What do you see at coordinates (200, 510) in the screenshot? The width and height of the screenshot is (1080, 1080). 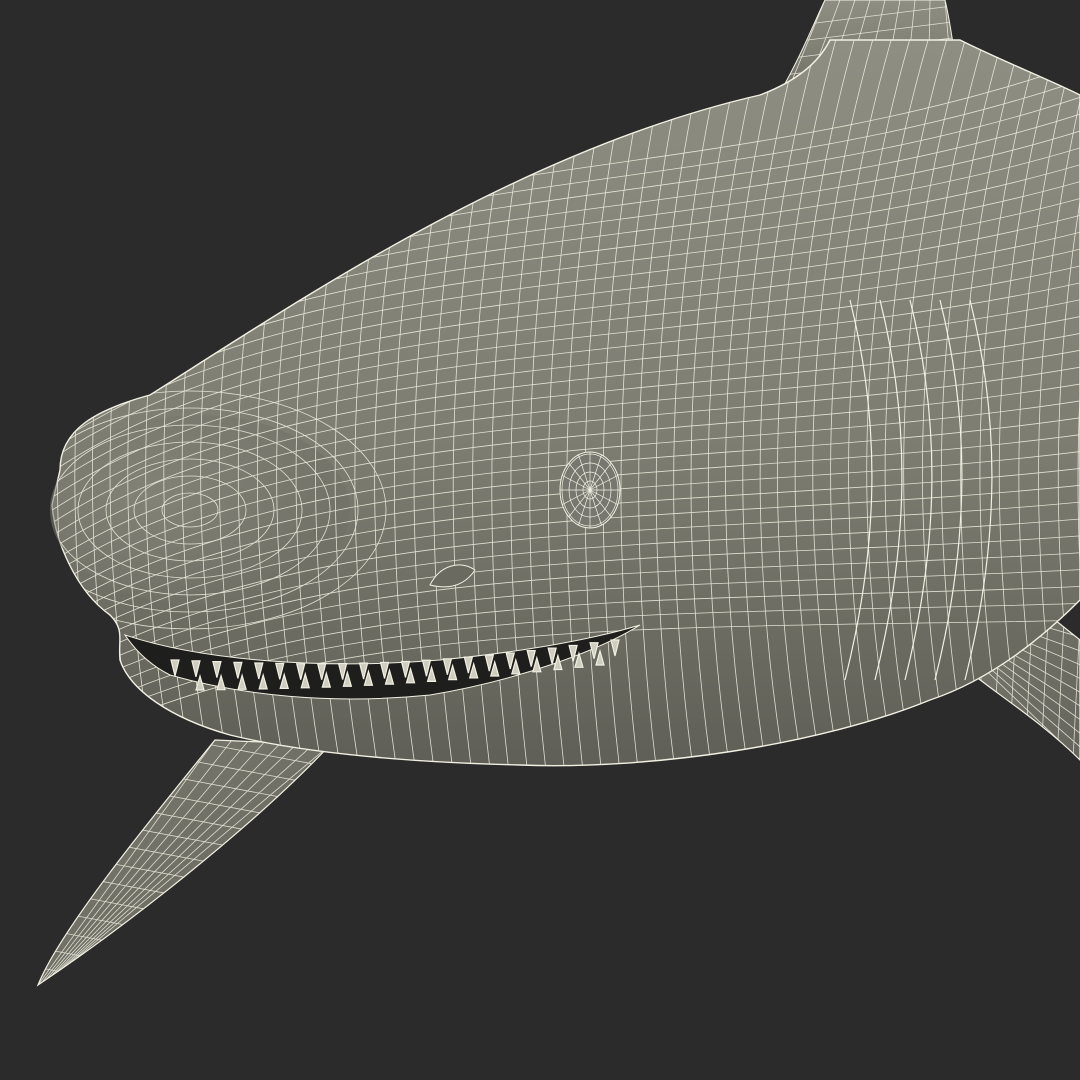 I see `snout-shading` at bounding box center [200, 510].